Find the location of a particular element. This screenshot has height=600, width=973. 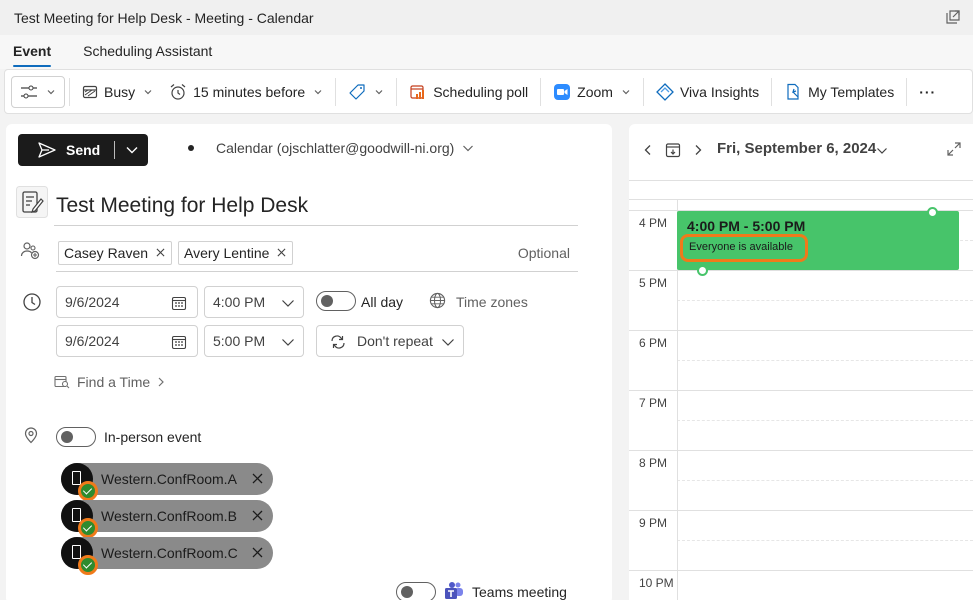

hour-row: 9 PM is located at coordinates (801, 540).